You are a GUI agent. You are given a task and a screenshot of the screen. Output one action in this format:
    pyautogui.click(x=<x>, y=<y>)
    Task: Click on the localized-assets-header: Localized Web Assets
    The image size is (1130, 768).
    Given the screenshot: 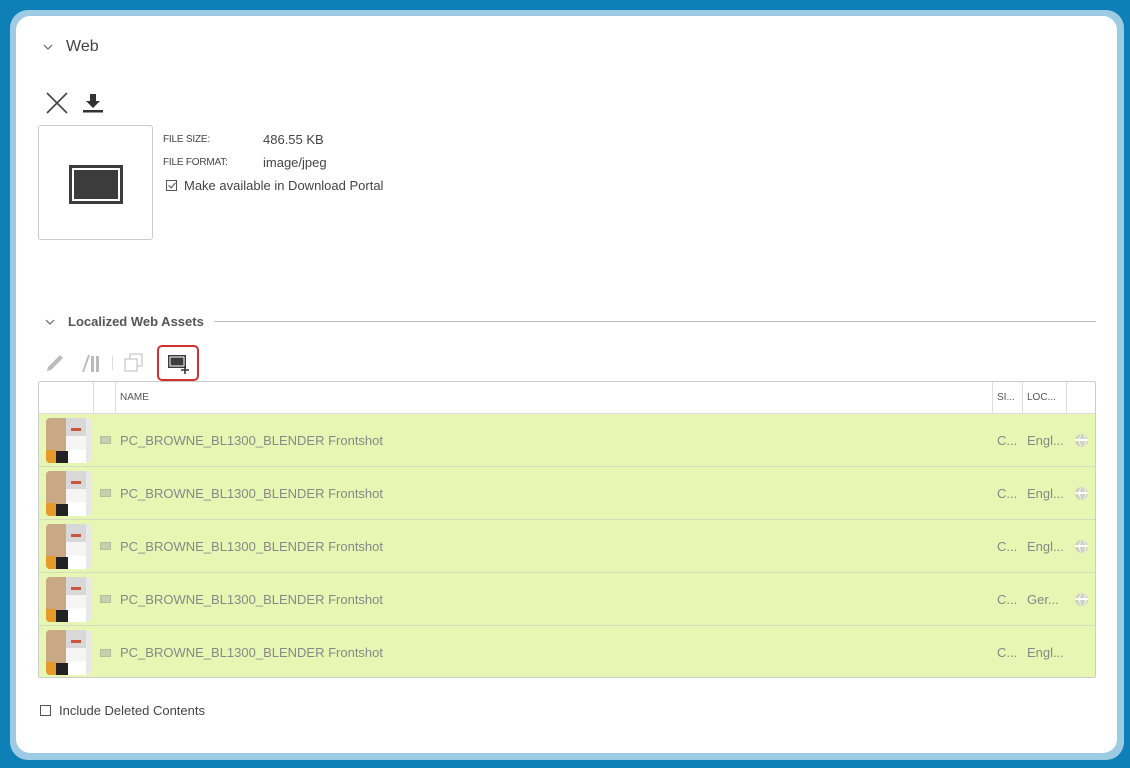 What is the action you would take?
    pyautogui.click(x=570, y=321)
    